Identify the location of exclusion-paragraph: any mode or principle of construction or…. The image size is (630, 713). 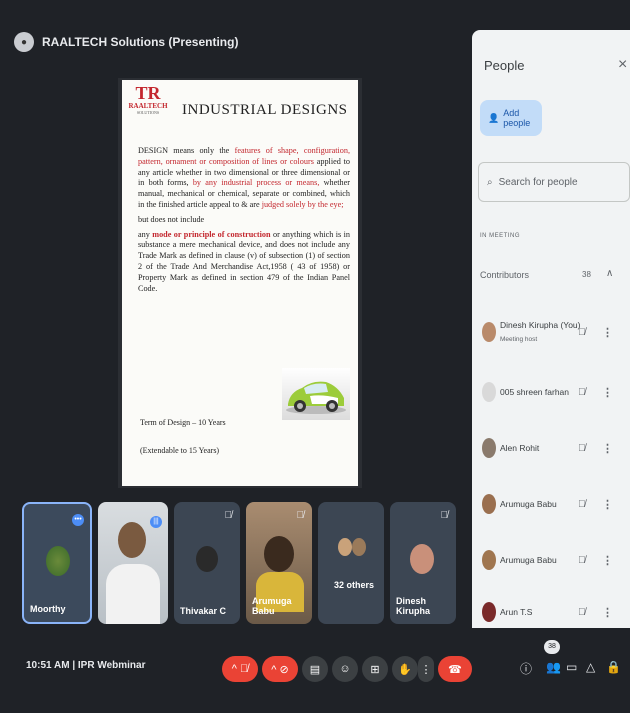
(244, 261).